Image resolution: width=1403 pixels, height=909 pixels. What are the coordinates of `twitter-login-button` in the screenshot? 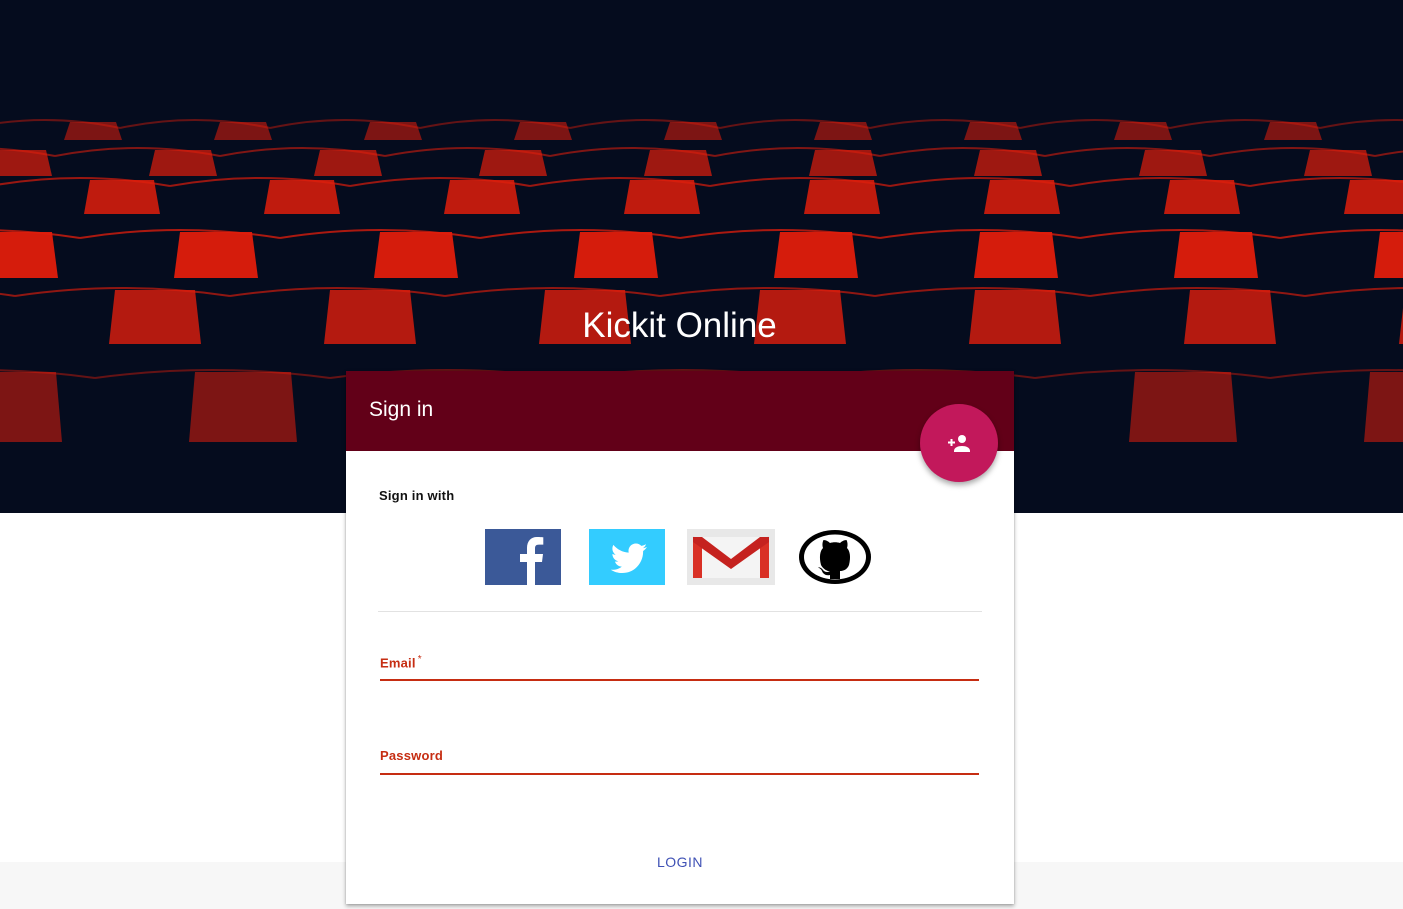 It's located at (627, 557).